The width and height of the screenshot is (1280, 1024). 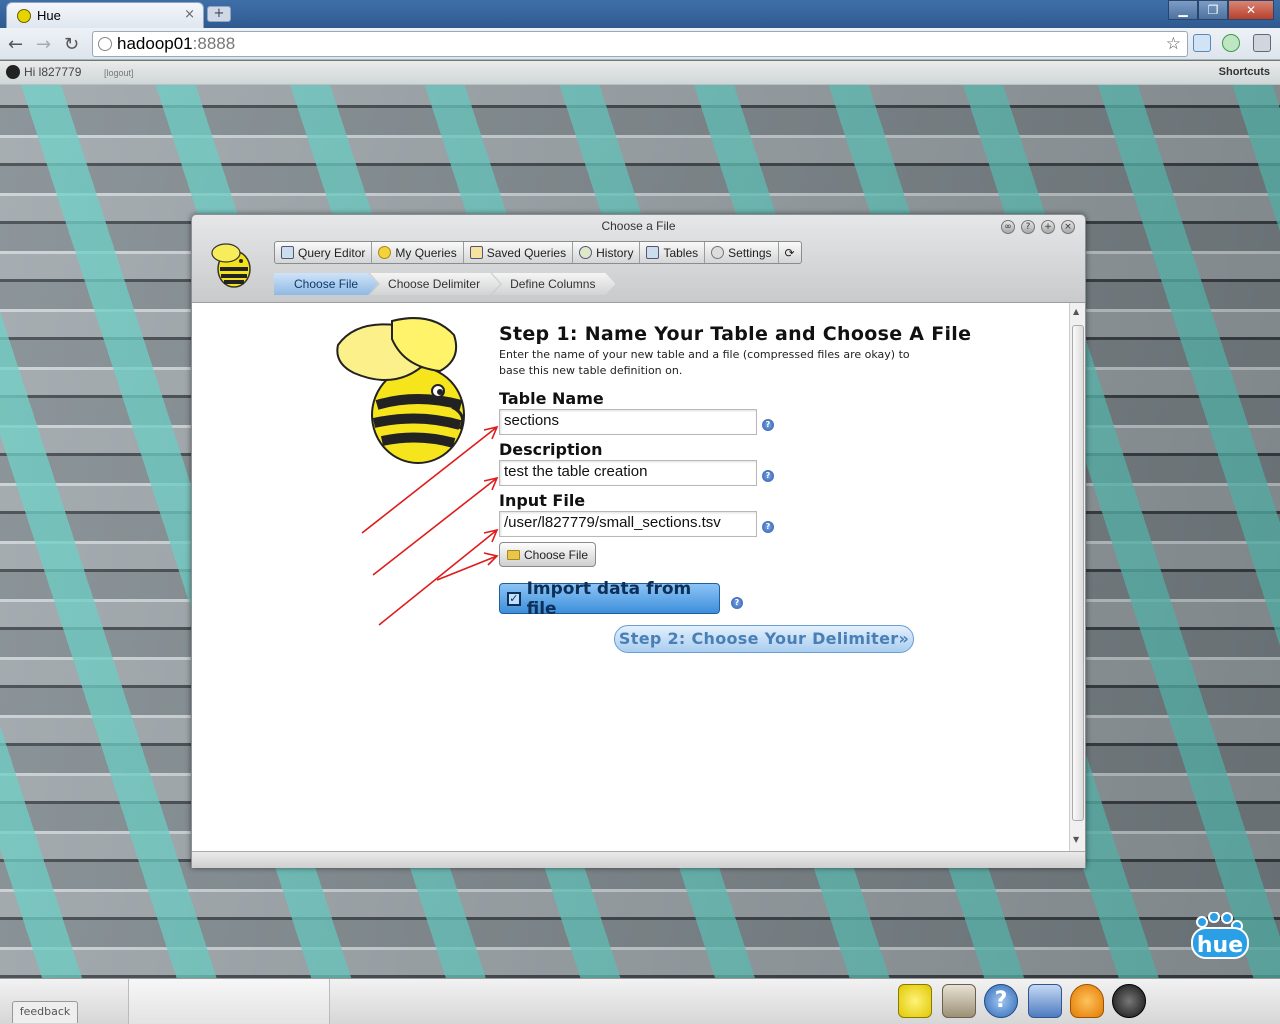 I want to click on clock-icon, so click(x=586, y=252).